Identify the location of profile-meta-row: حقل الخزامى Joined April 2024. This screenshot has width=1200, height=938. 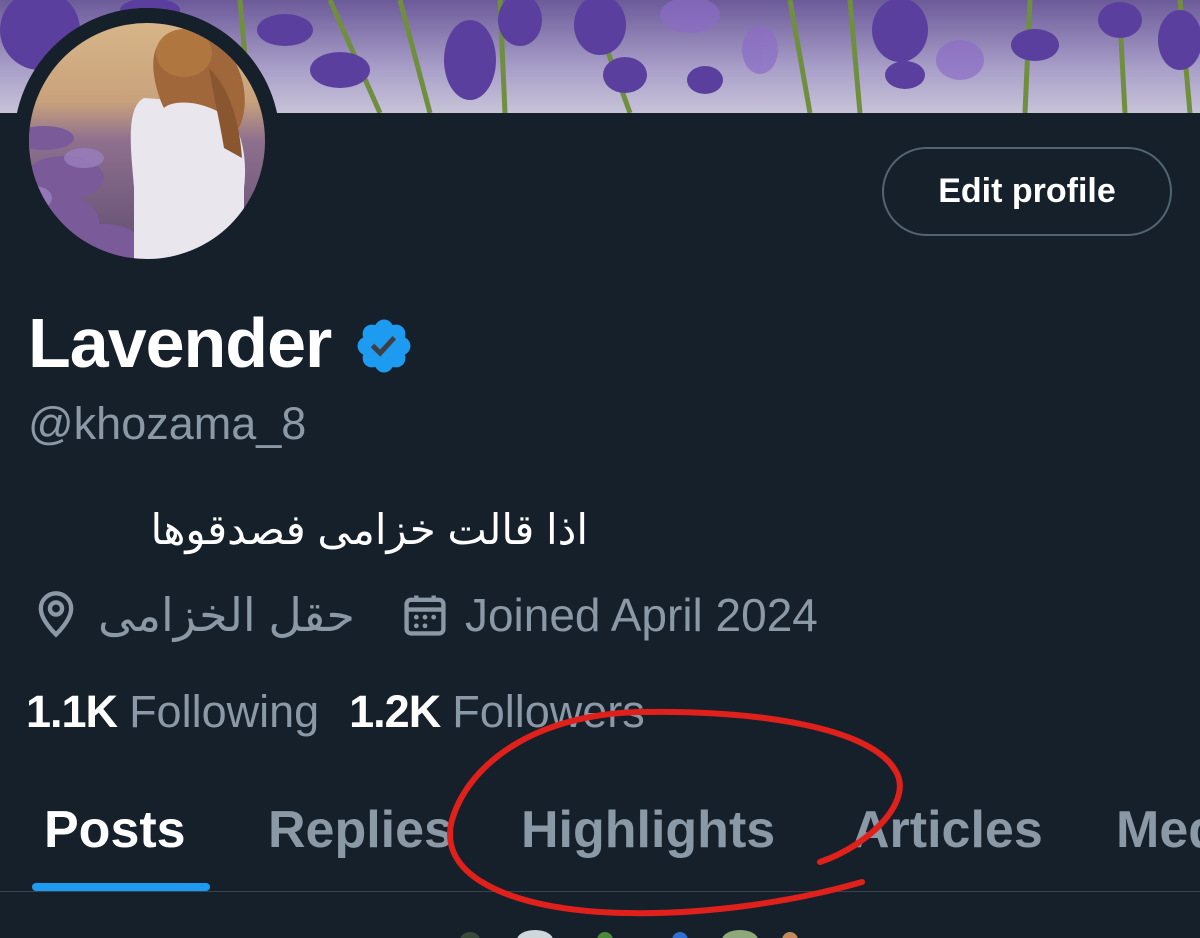
(424, 615).